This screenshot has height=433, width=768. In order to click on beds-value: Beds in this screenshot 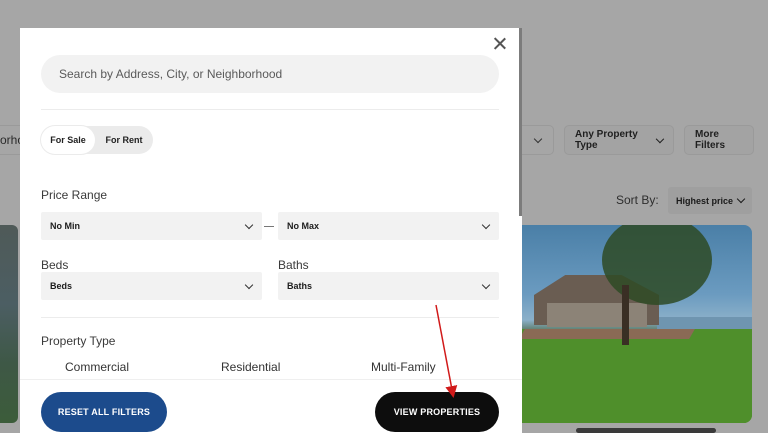, I will do `click(61, 286)`.